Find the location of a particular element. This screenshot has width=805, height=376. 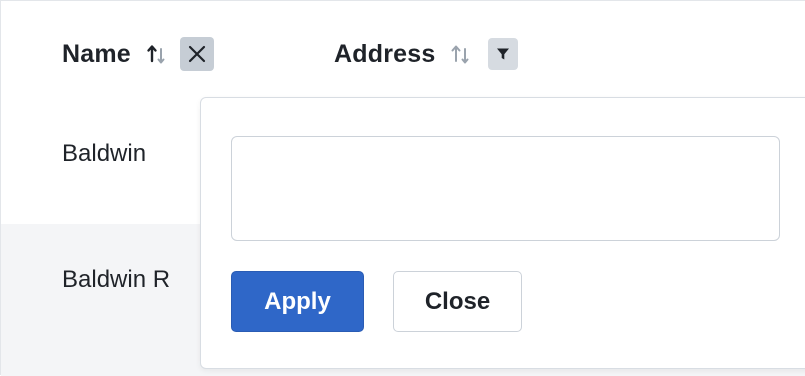

column-header-address: Address is located at coordinates (426, 54).